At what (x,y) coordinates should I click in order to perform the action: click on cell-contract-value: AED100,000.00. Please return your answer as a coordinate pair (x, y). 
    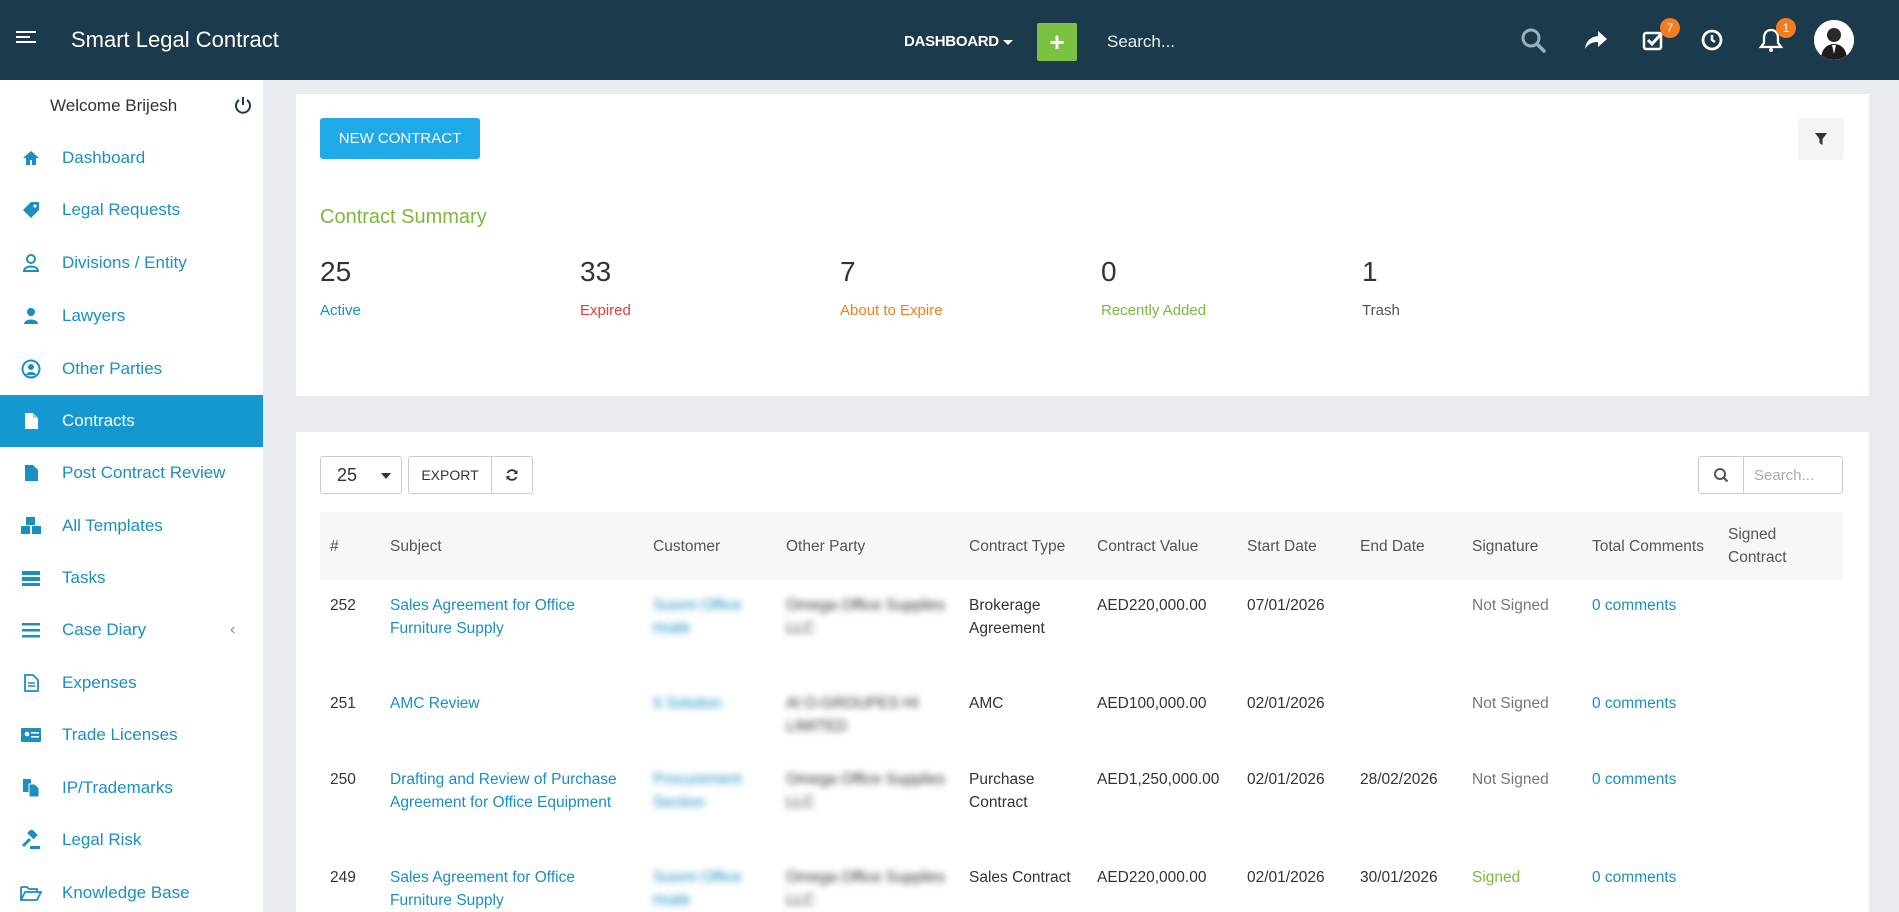
    Looking at the image, I should click on (1152, 703).